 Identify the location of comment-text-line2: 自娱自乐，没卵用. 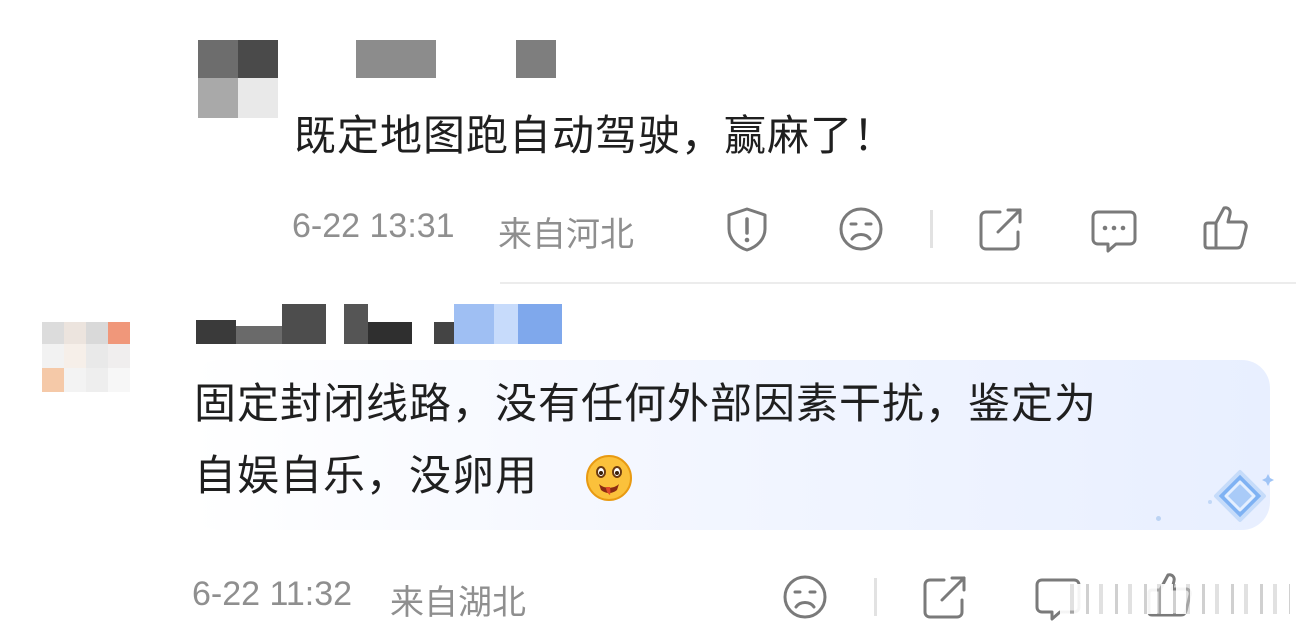
(366, 475).